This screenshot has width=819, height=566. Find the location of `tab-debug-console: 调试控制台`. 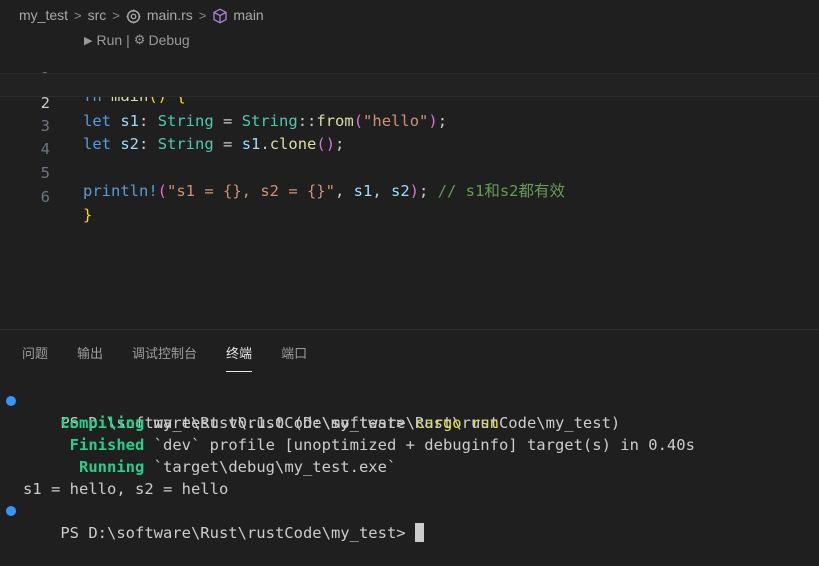

tab-debug-console: 调试控制台 is located at coordinates (164, 352).